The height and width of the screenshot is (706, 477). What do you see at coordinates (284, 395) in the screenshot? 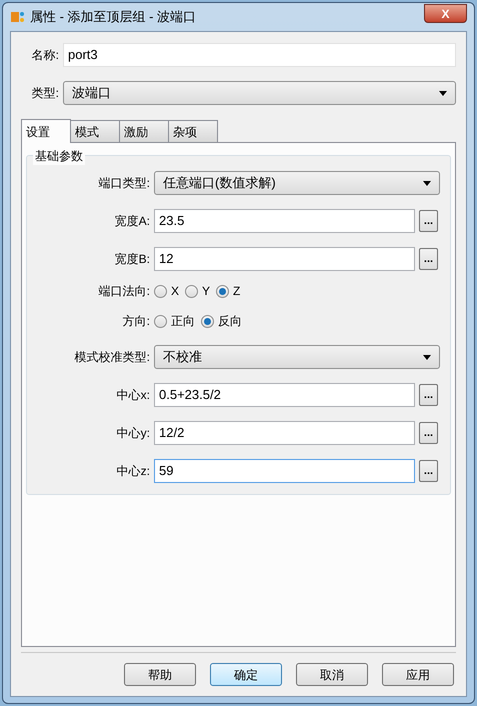
I see `input-field: 0.5+23.5/2` at bounding box center [284, 395].